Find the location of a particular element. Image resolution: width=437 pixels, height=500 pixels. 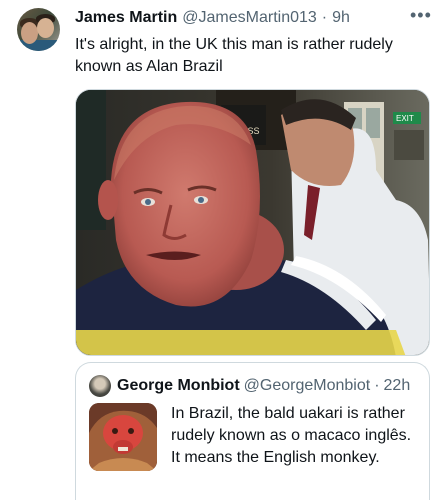

exit-sign-text: EXIT is located at coordinates (405, 118).